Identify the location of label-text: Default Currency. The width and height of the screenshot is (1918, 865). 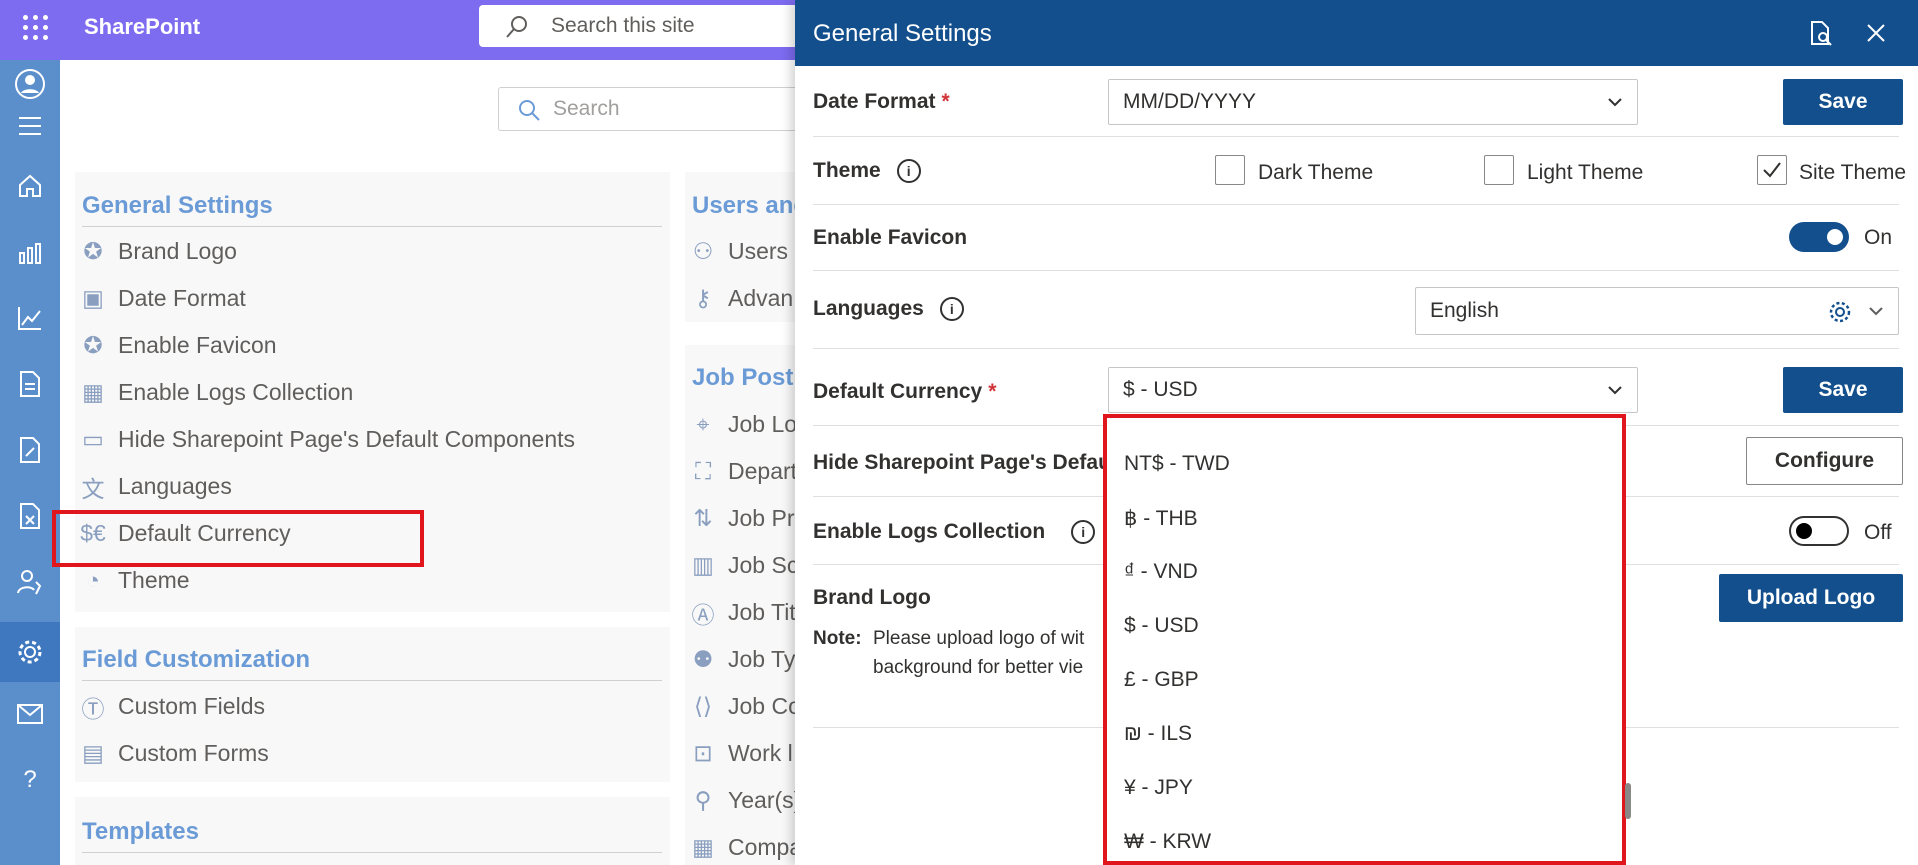
(898, 391).